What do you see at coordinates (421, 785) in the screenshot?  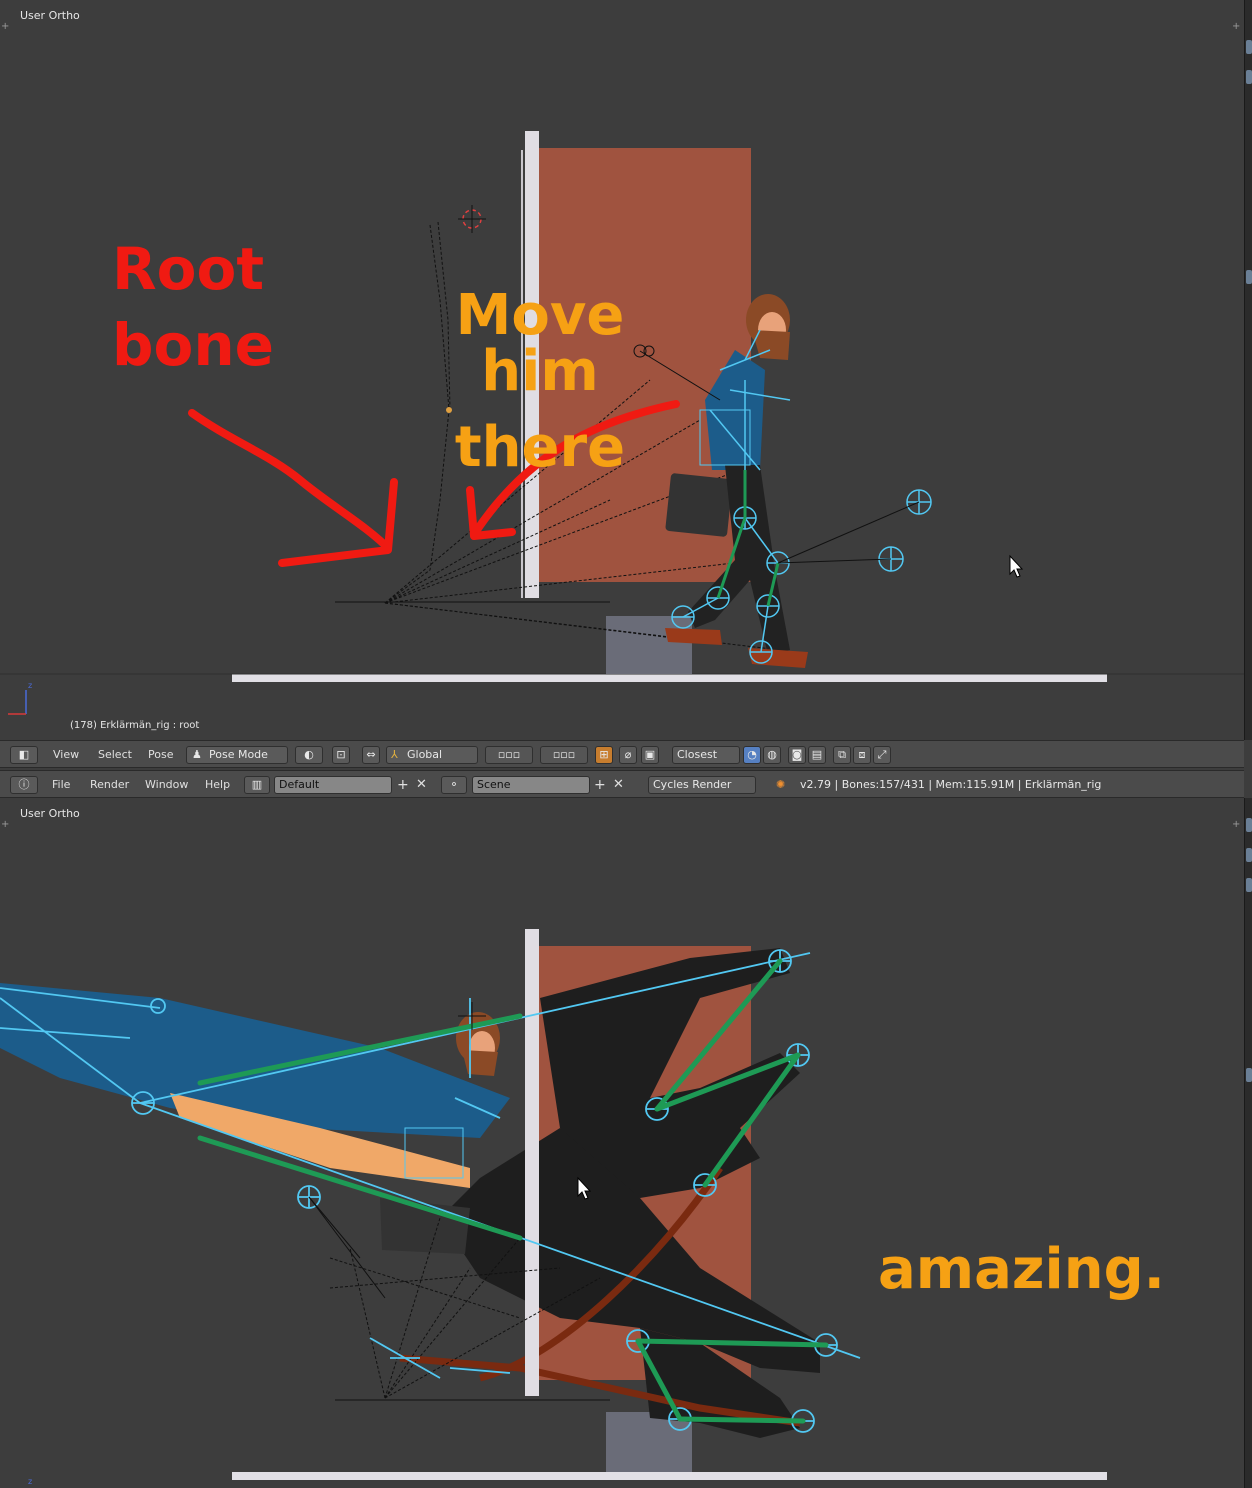 I see `delete-layout-icon: ✕` at bounding box center [421, 785].